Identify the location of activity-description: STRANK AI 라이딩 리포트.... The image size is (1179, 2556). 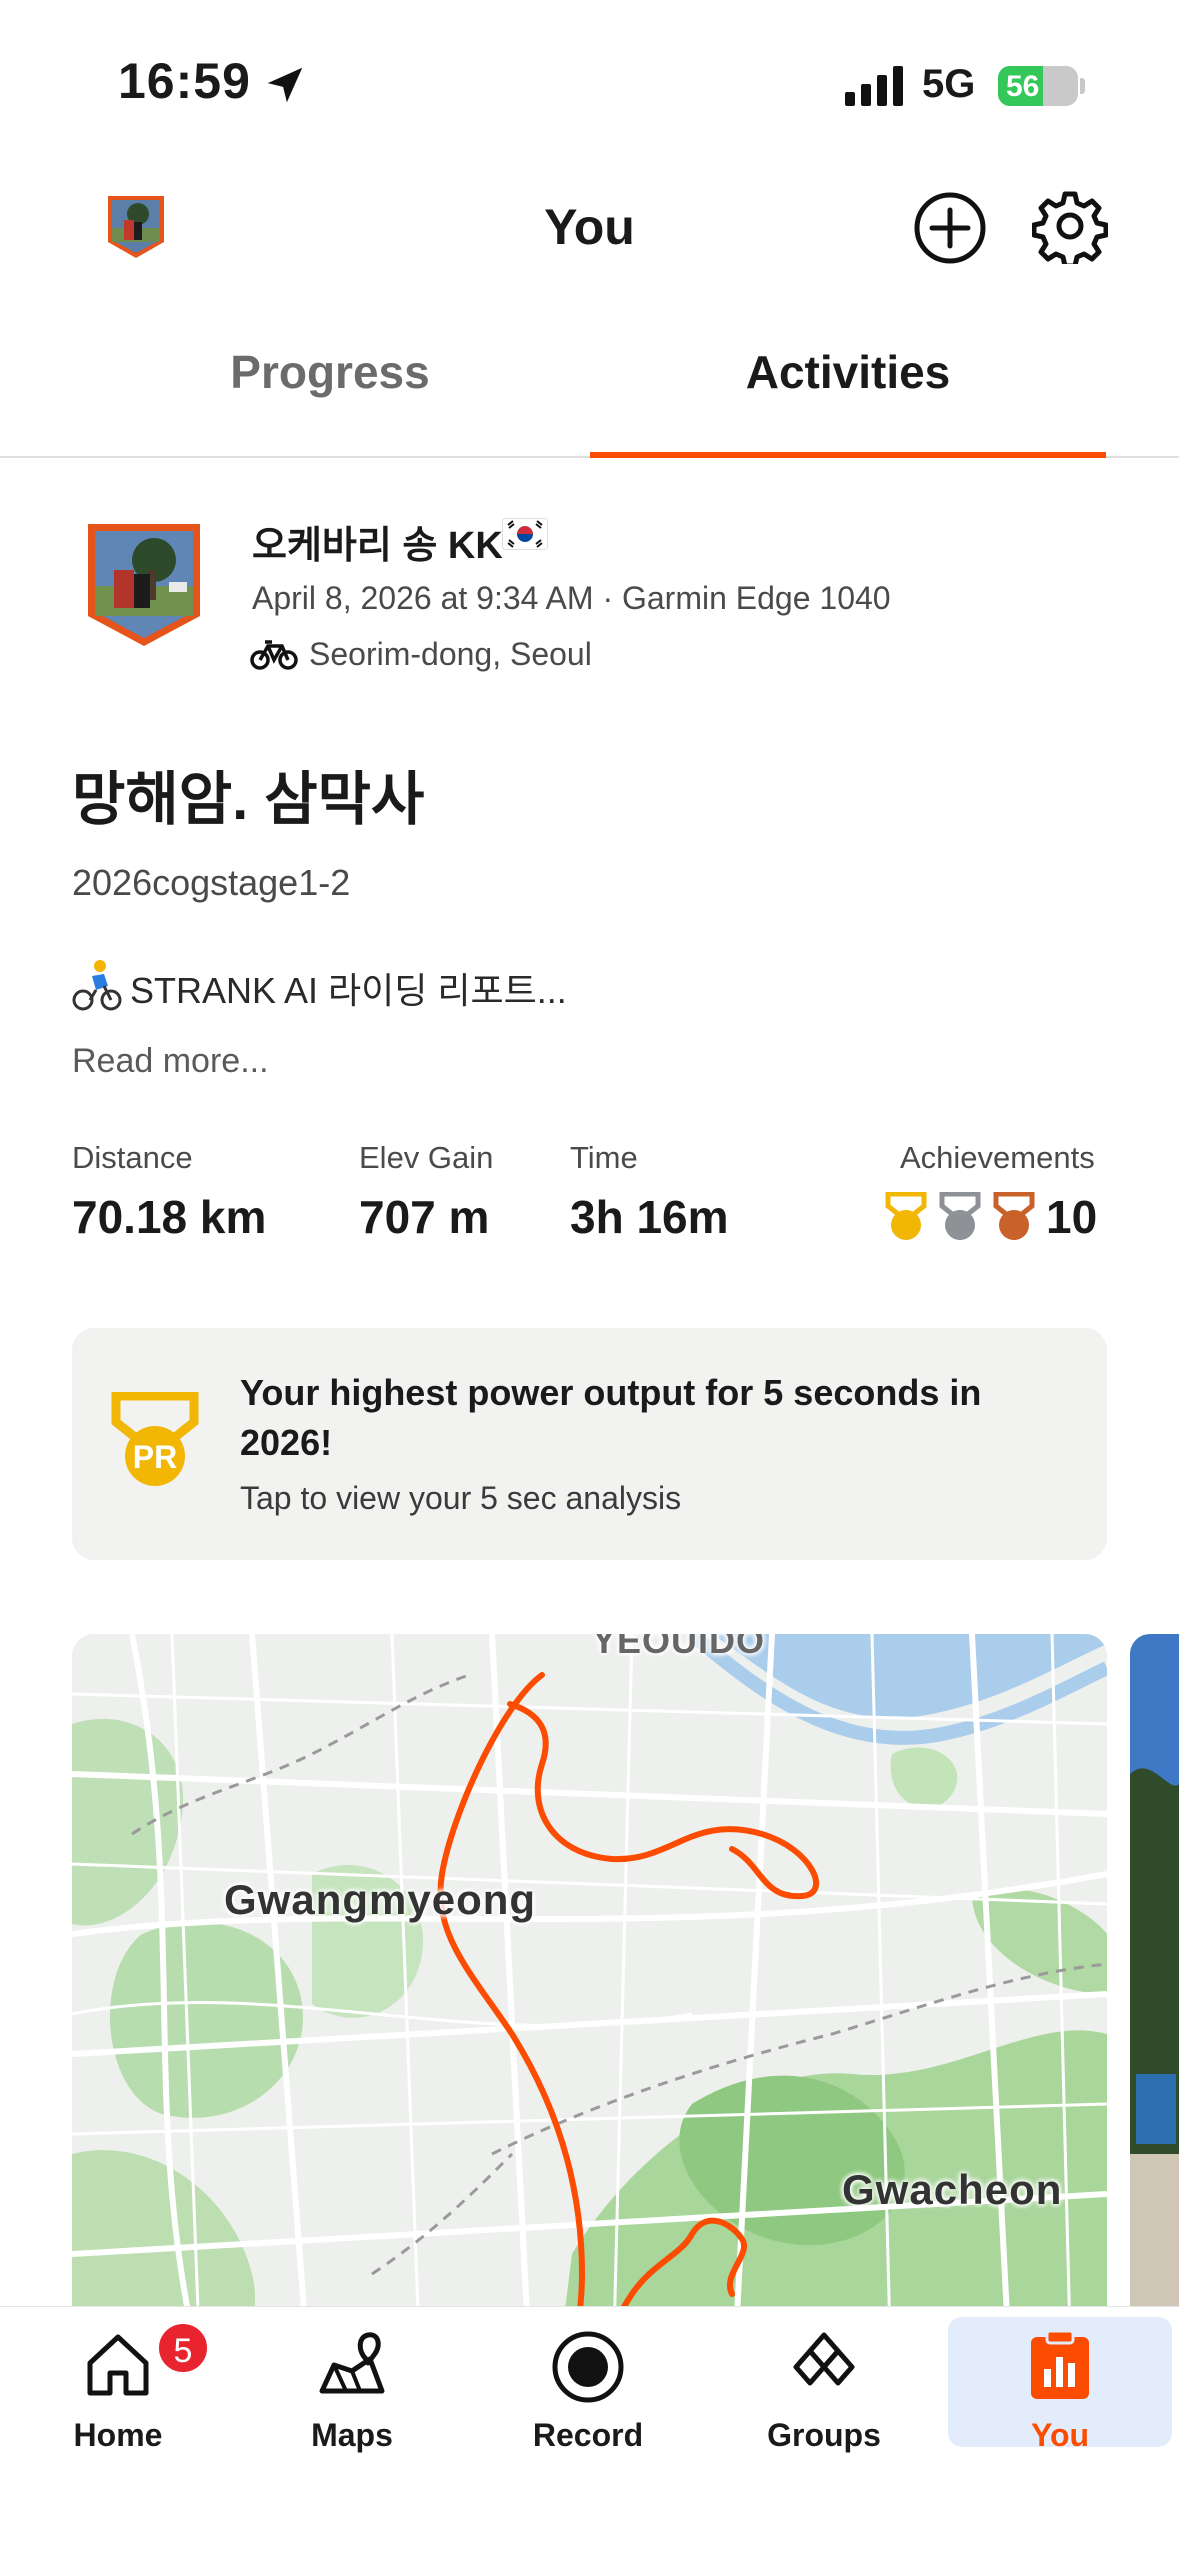
(348, 990).